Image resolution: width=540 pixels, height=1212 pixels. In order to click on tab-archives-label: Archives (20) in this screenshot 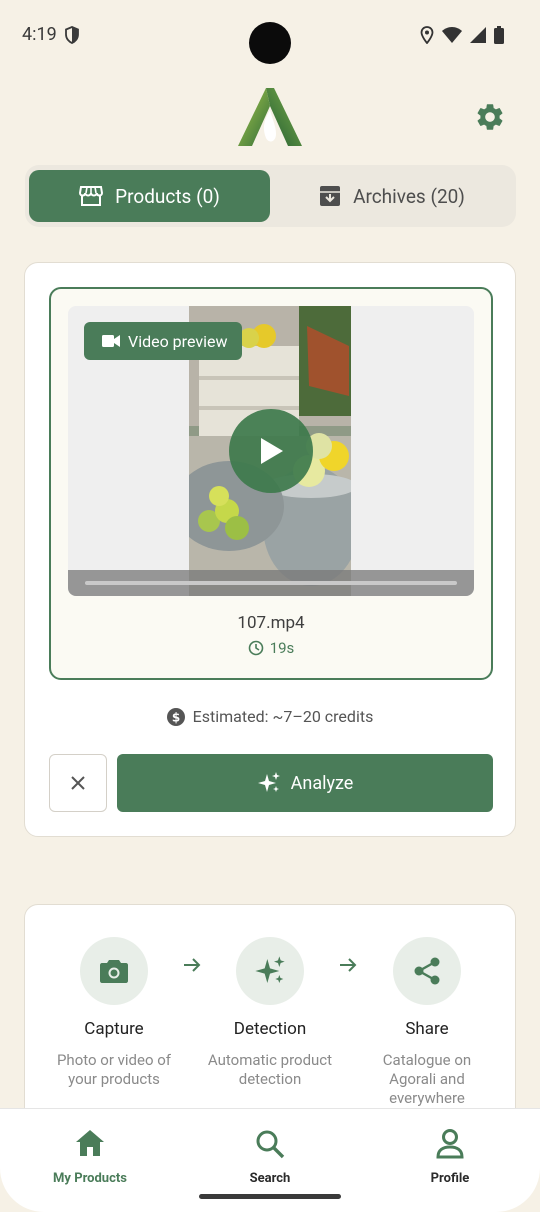, I will do `click(409, 196)`.